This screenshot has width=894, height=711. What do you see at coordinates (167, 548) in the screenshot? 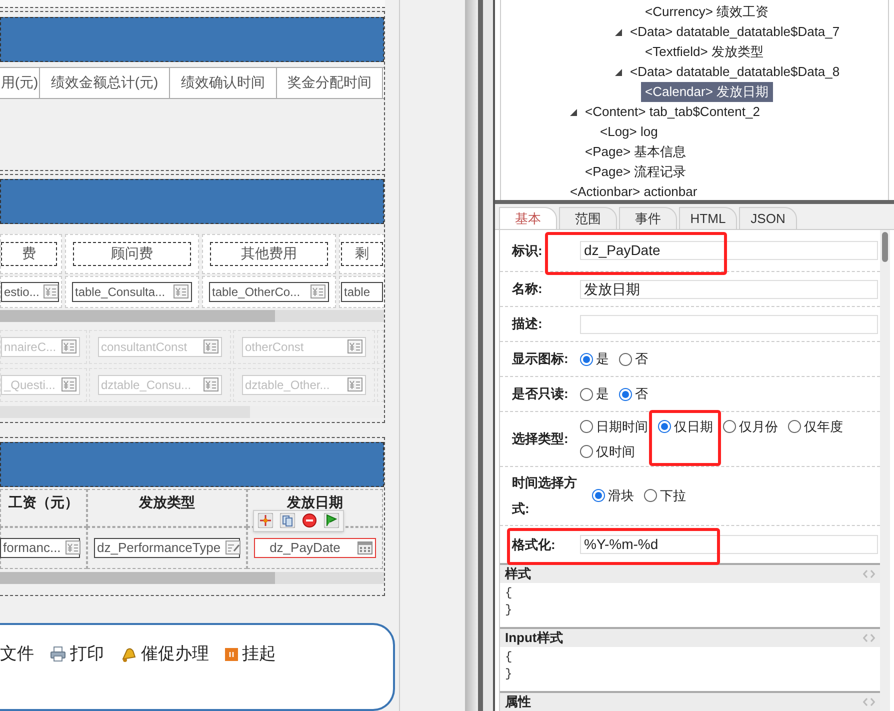
I see `input-field: dz_PerformanceType` at bounding box center [167, 548].